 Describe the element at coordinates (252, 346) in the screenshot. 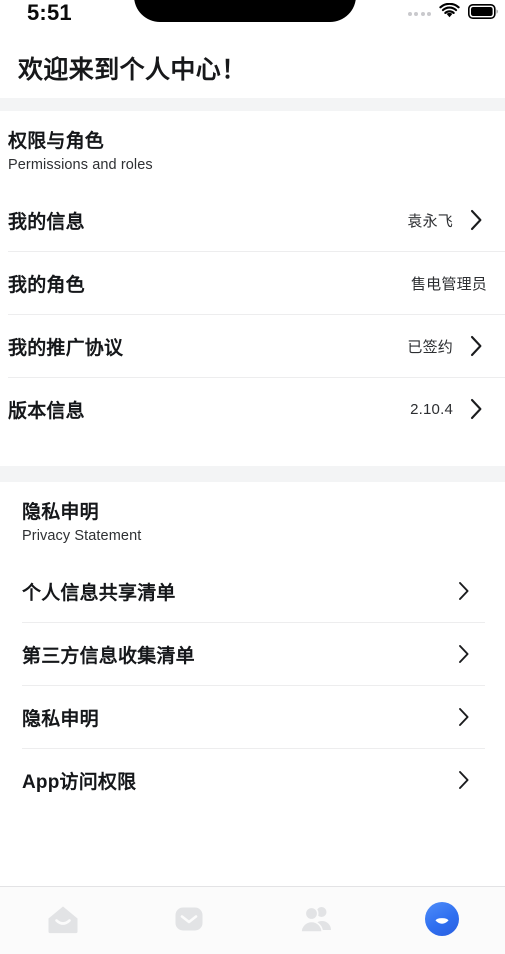

I see `row-my-promotion-agreement: 我的推广协议 已签约` at that location.